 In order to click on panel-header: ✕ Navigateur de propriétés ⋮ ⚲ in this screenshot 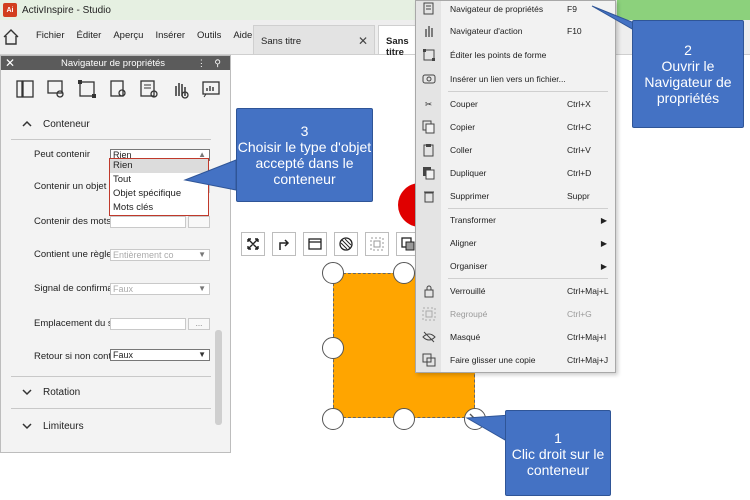, I will do `click(115, 63)`.